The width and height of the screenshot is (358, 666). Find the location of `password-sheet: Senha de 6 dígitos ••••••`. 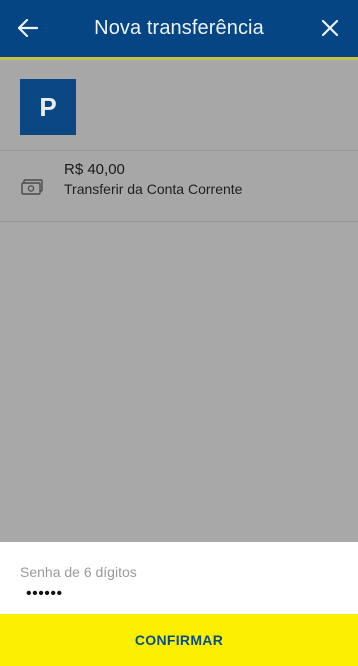

password-sheet: Senha de 6 dígitos •••••• is located at coordinates (179, 578).